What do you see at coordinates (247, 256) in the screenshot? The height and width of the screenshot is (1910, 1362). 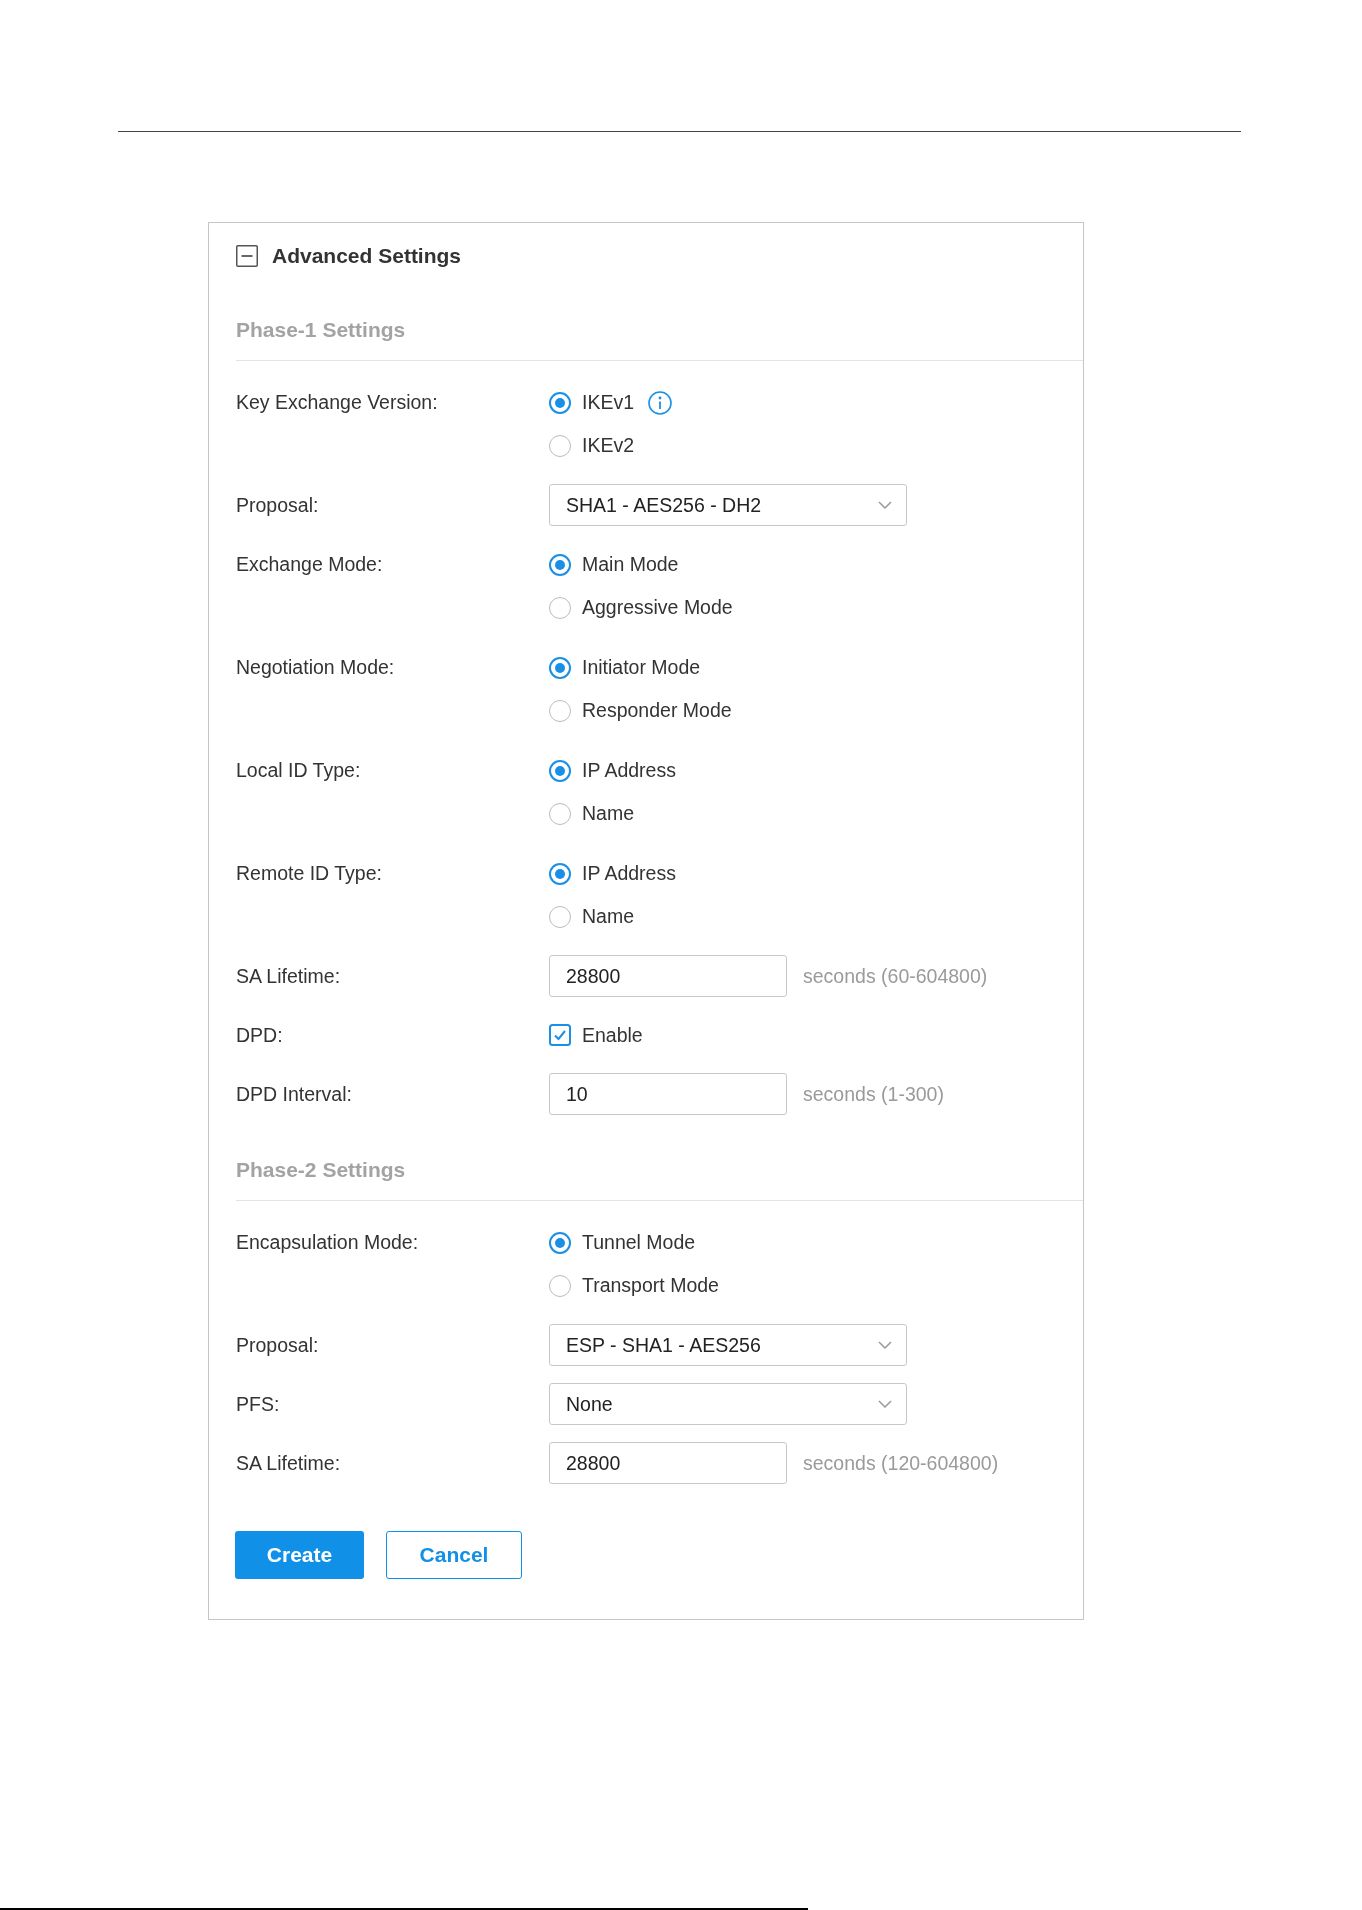 I see `minus-square-icon` at bounding box center [247, 256].